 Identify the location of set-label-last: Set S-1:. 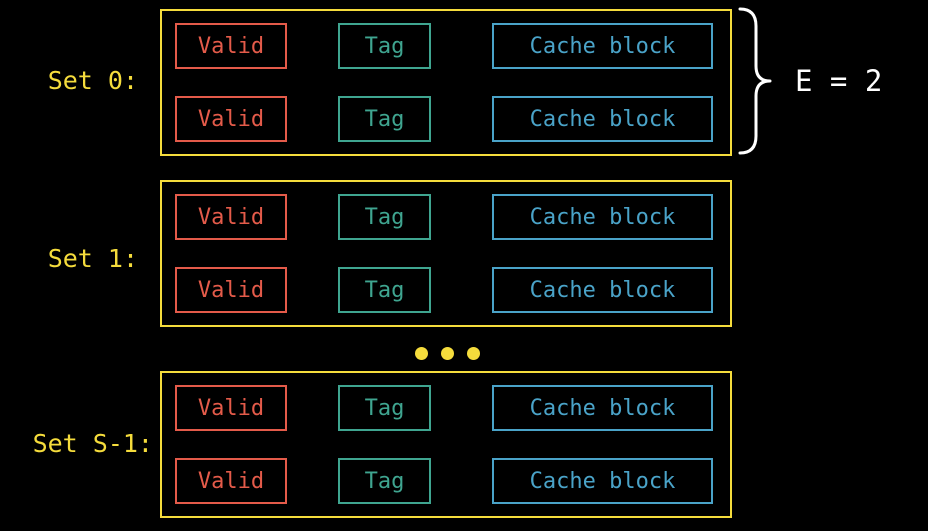
(92, 443).